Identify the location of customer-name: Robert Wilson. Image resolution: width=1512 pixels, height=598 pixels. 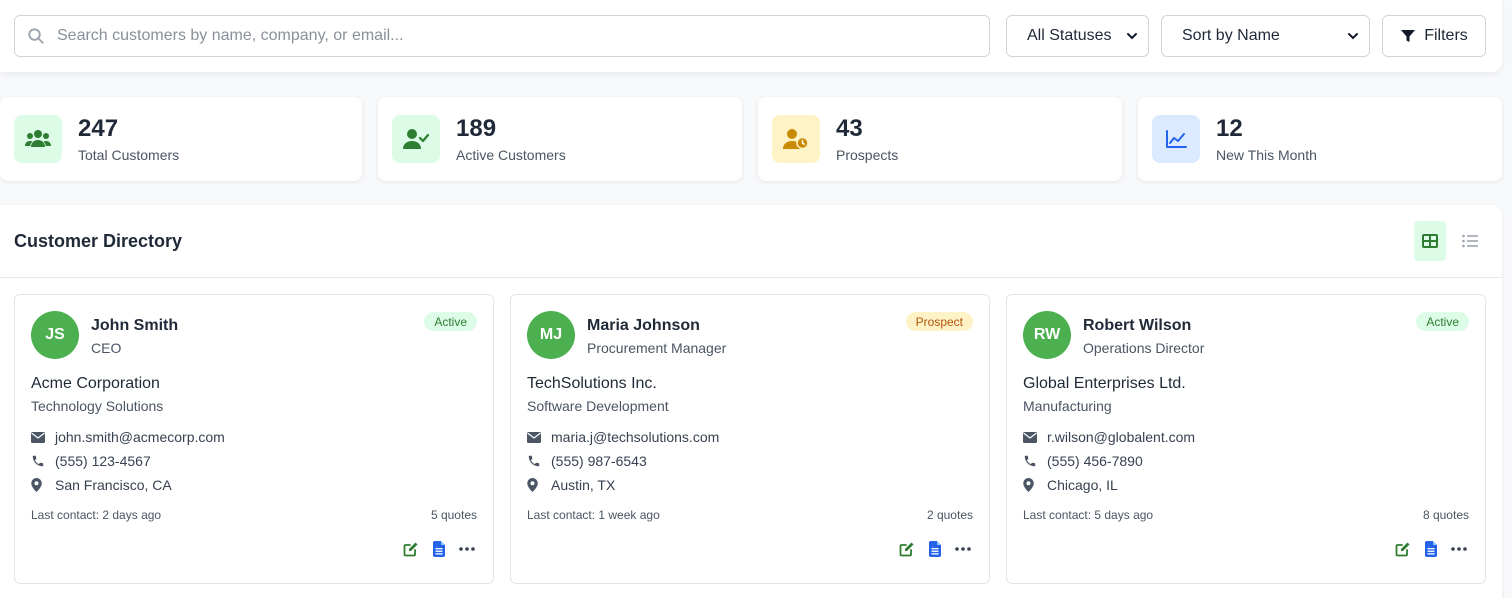
(1137, 326).